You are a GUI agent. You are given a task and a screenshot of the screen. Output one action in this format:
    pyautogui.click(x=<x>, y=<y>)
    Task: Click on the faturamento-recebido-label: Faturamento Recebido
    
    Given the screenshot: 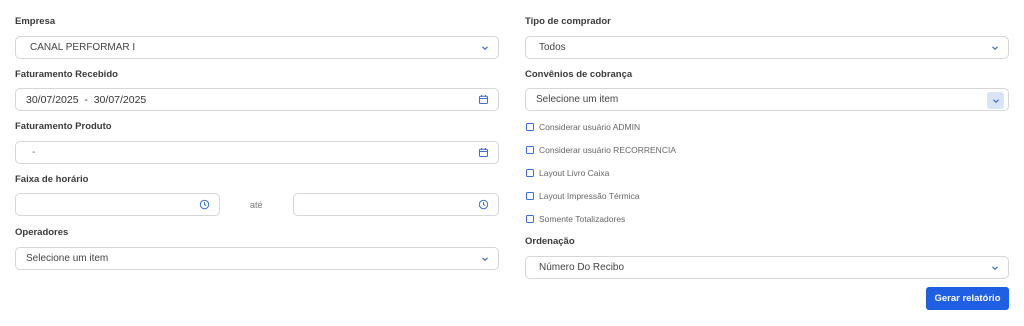 What is the action you would take?
    pyautogui.click(x=66, y=74)
    